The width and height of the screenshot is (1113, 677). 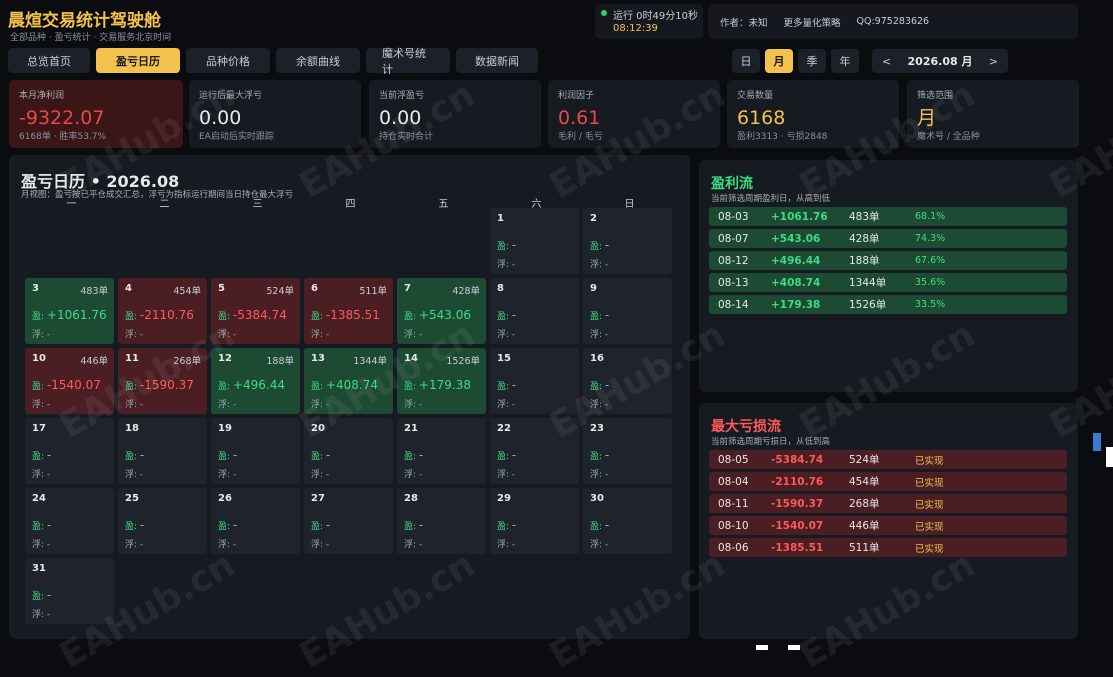 What do you see at coordinates (864, 460) in the screenshot?
I see `row-orders: 524单` at bounding box center [864, 460].